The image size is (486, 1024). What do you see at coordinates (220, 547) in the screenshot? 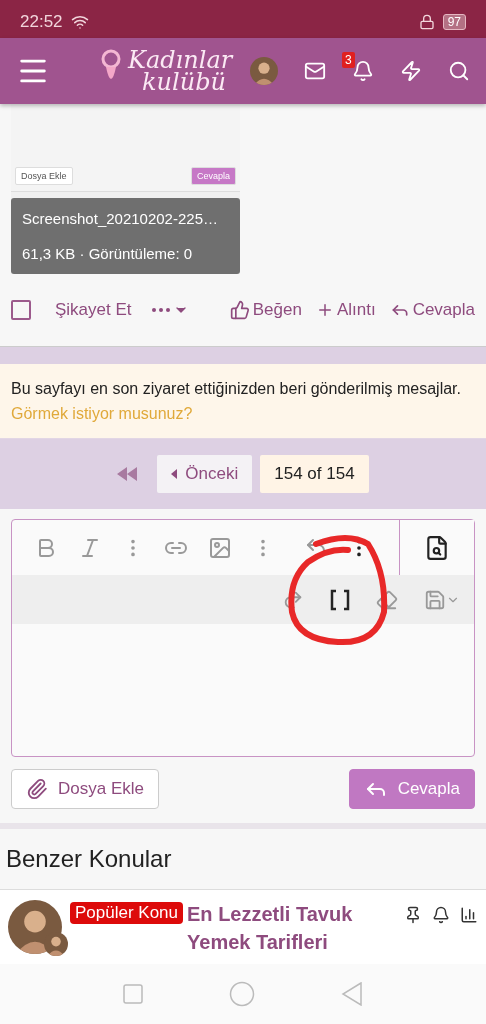
I see `image-icon` at bounding box center [220, 547].